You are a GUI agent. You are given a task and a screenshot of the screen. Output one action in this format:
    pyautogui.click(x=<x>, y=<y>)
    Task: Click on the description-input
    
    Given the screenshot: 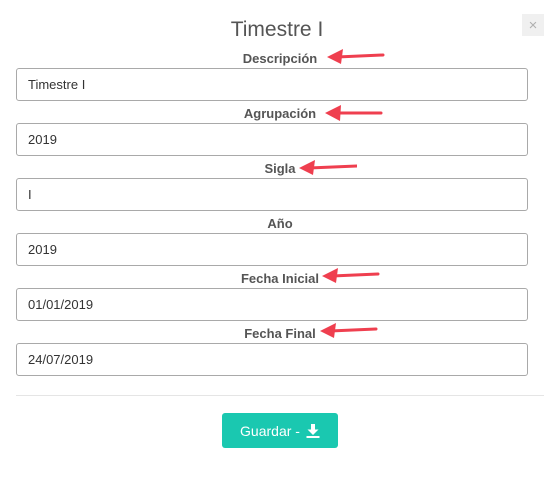 What is the action you would take?
    pyautogui.click(x=272, y=84)
    